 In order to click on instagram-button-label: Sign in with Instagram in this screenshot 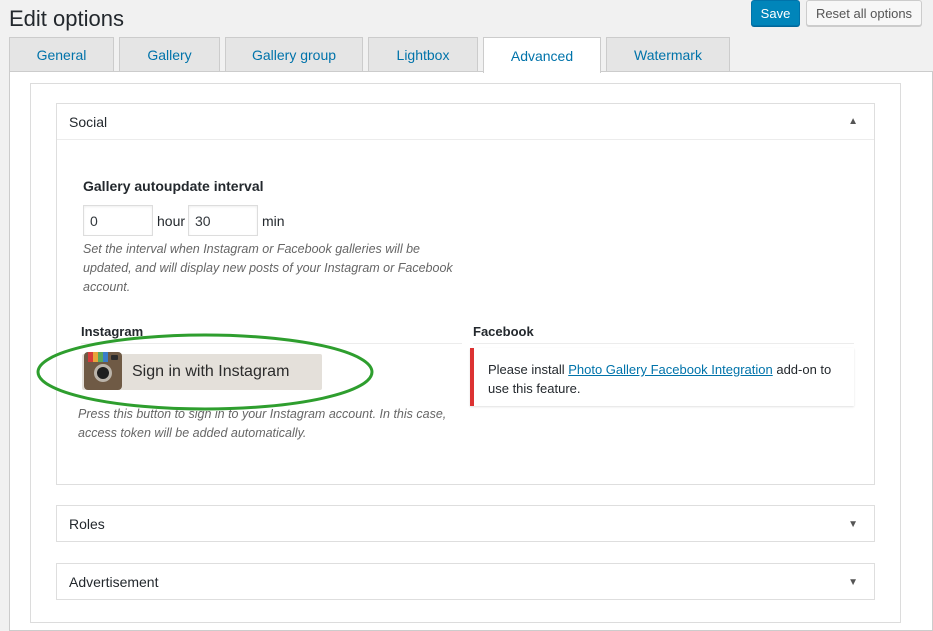, I will do `click(211, 371)`.